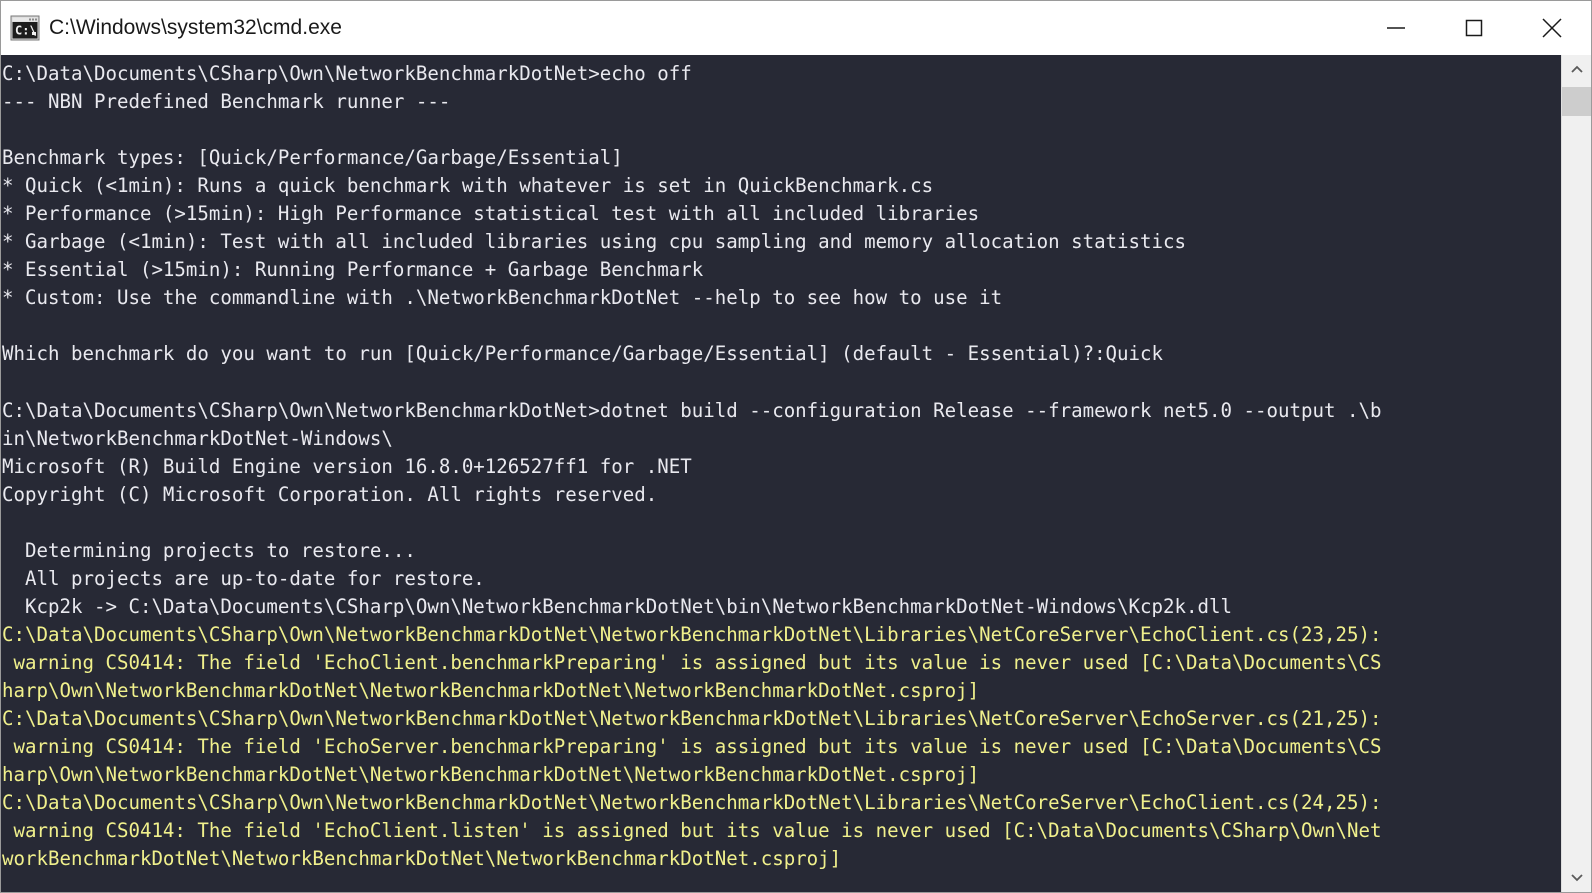 The width and height of the screenshot is (1592, 893). What do you see at coordinates (226, 102) in the screenshot?
I see `console-line: --- NBN Predefined Benchmark runner ---` at bounding box center [226, 102].